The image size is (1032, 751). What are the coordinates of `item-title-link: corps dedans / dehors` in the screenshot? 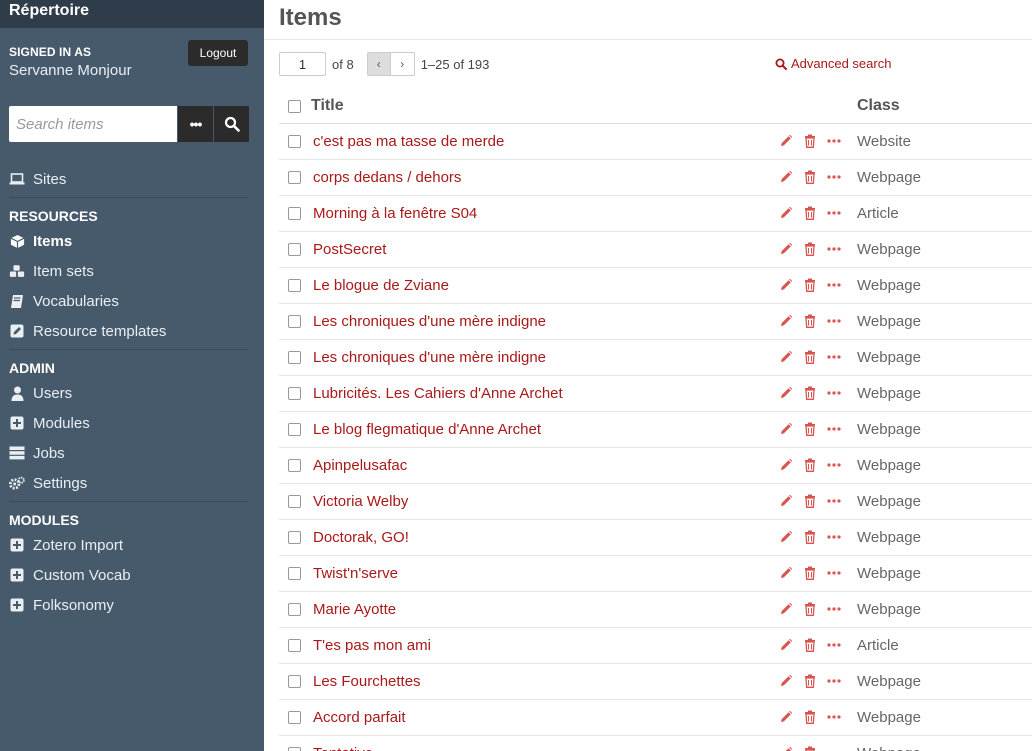 It's located at (387, 177).